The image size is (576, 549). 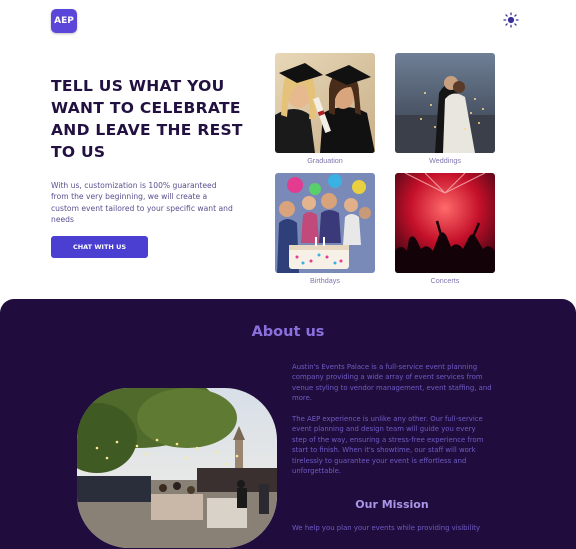 I want to click on gallery-caption: Concerts, so click(x=445, y=280).